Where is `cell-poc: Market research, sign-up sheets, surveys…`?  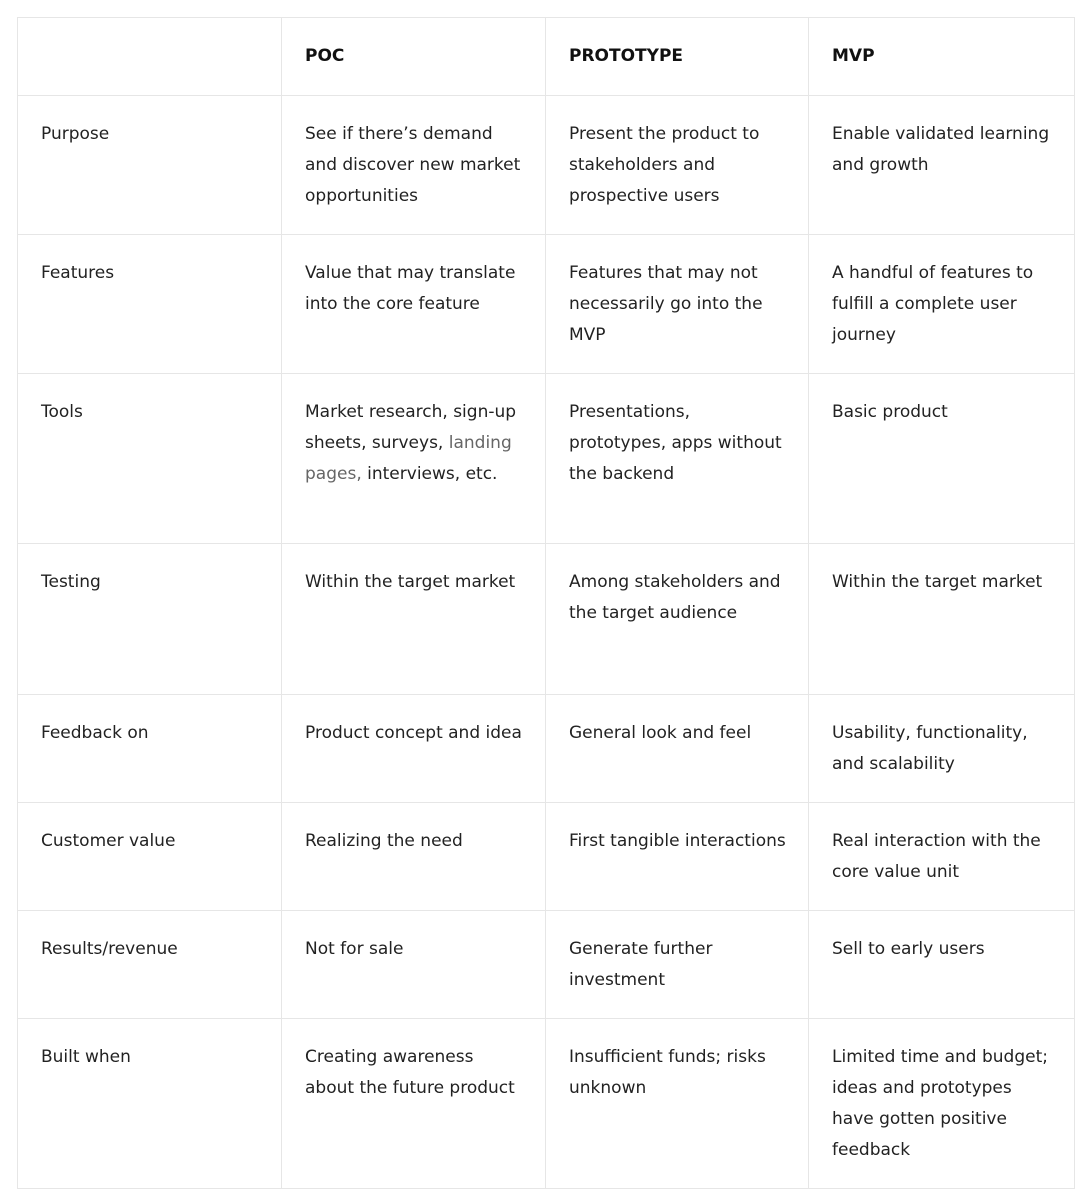 cell-poc: Market research, sign-up sheets, surveys… is located at coordinates (413, 458).